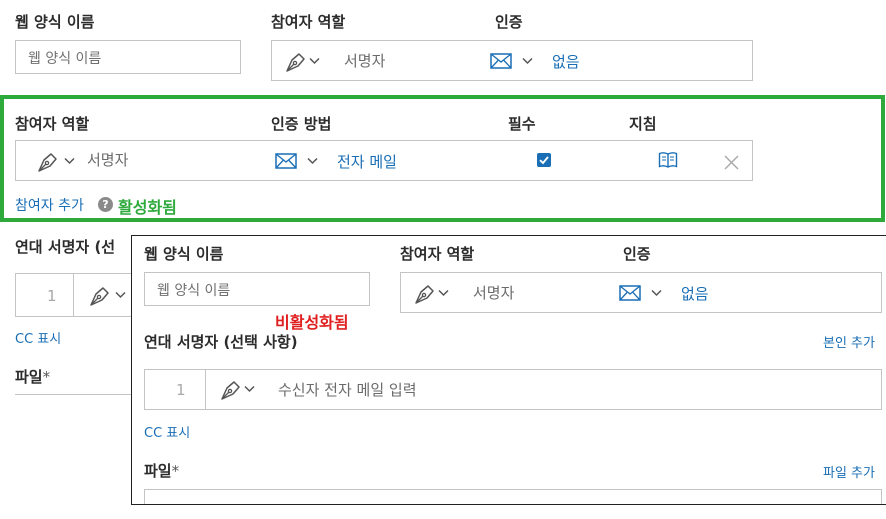  I want to click on cosigner-row-partial: 1, so click(80, 295).